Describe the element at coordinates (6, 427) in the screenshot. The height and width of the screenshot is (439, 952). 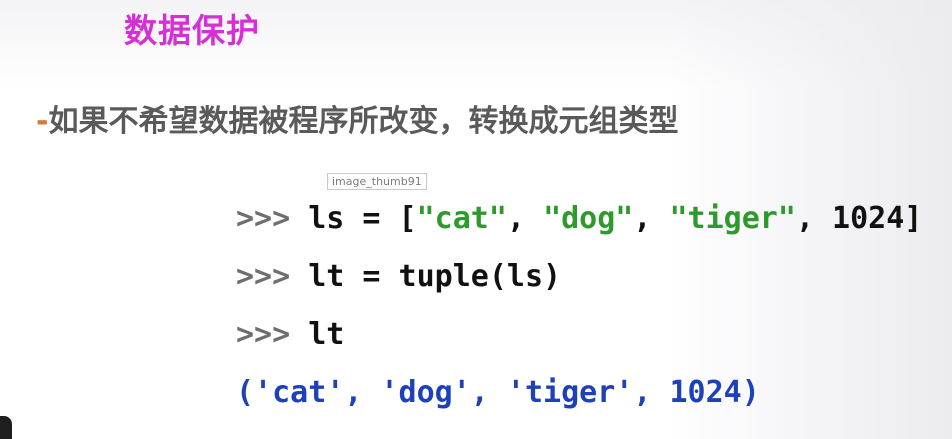
I see `corner-handle` at that location.